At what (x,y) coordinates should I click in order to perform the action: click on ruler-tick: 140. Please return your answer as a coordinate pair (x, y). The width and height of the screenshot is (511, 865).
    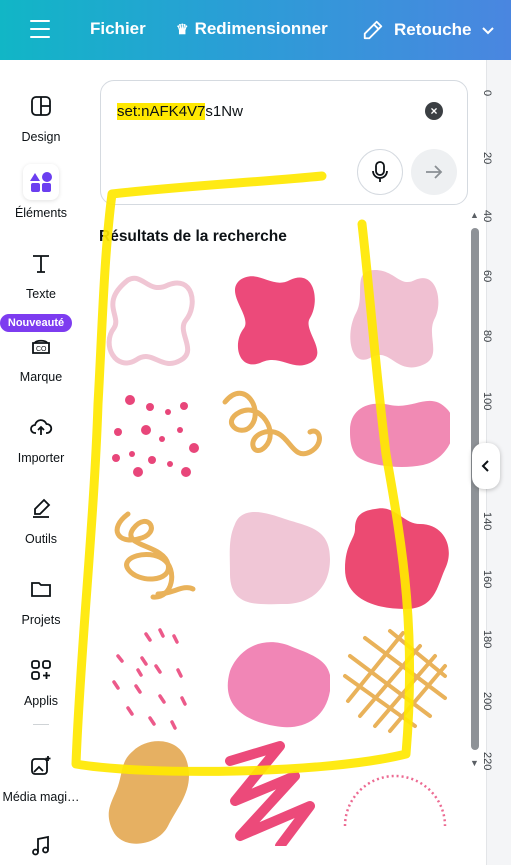
    Looking at the image, I should click on (487, 521).